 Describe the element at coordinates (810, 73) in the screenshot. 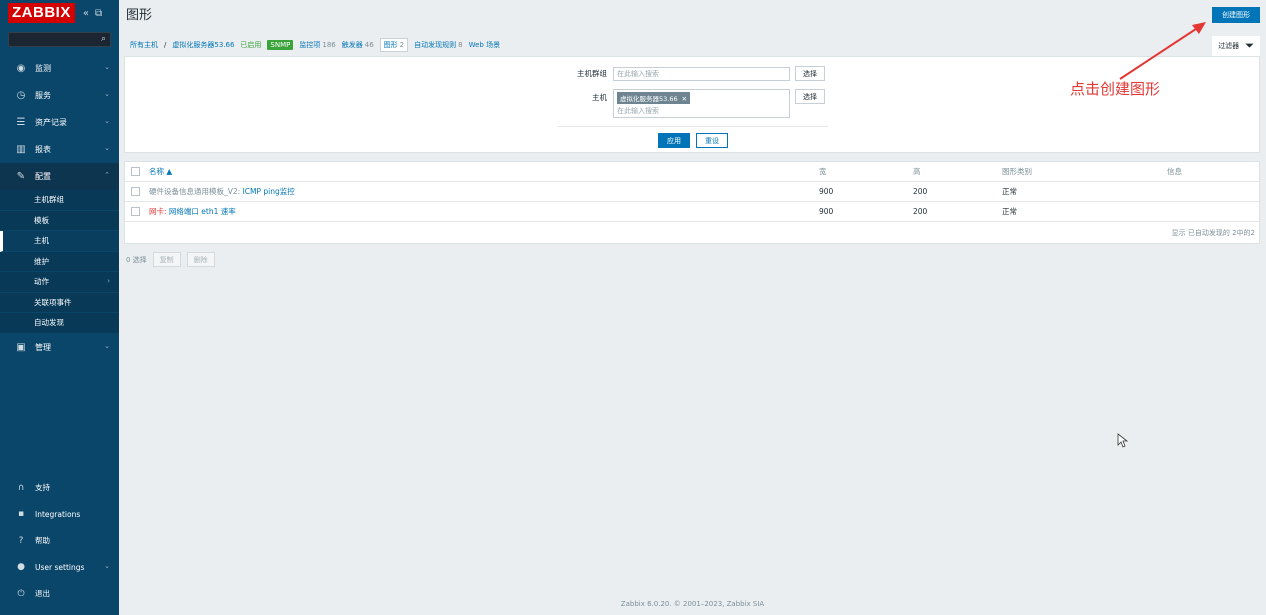

I see `hostgroup-select-button: 选择` at that location.